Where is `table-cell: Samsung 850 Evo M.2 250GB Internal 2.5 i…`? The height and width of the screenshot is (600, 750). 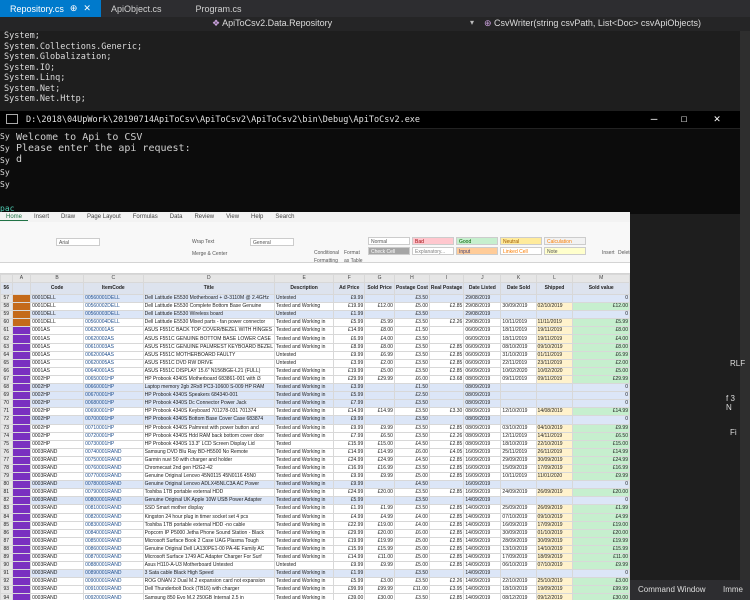 table-cell: Samsung 850 Evo M.2 250GB Internal 2.5 i… is located at coordinates (209, 596).